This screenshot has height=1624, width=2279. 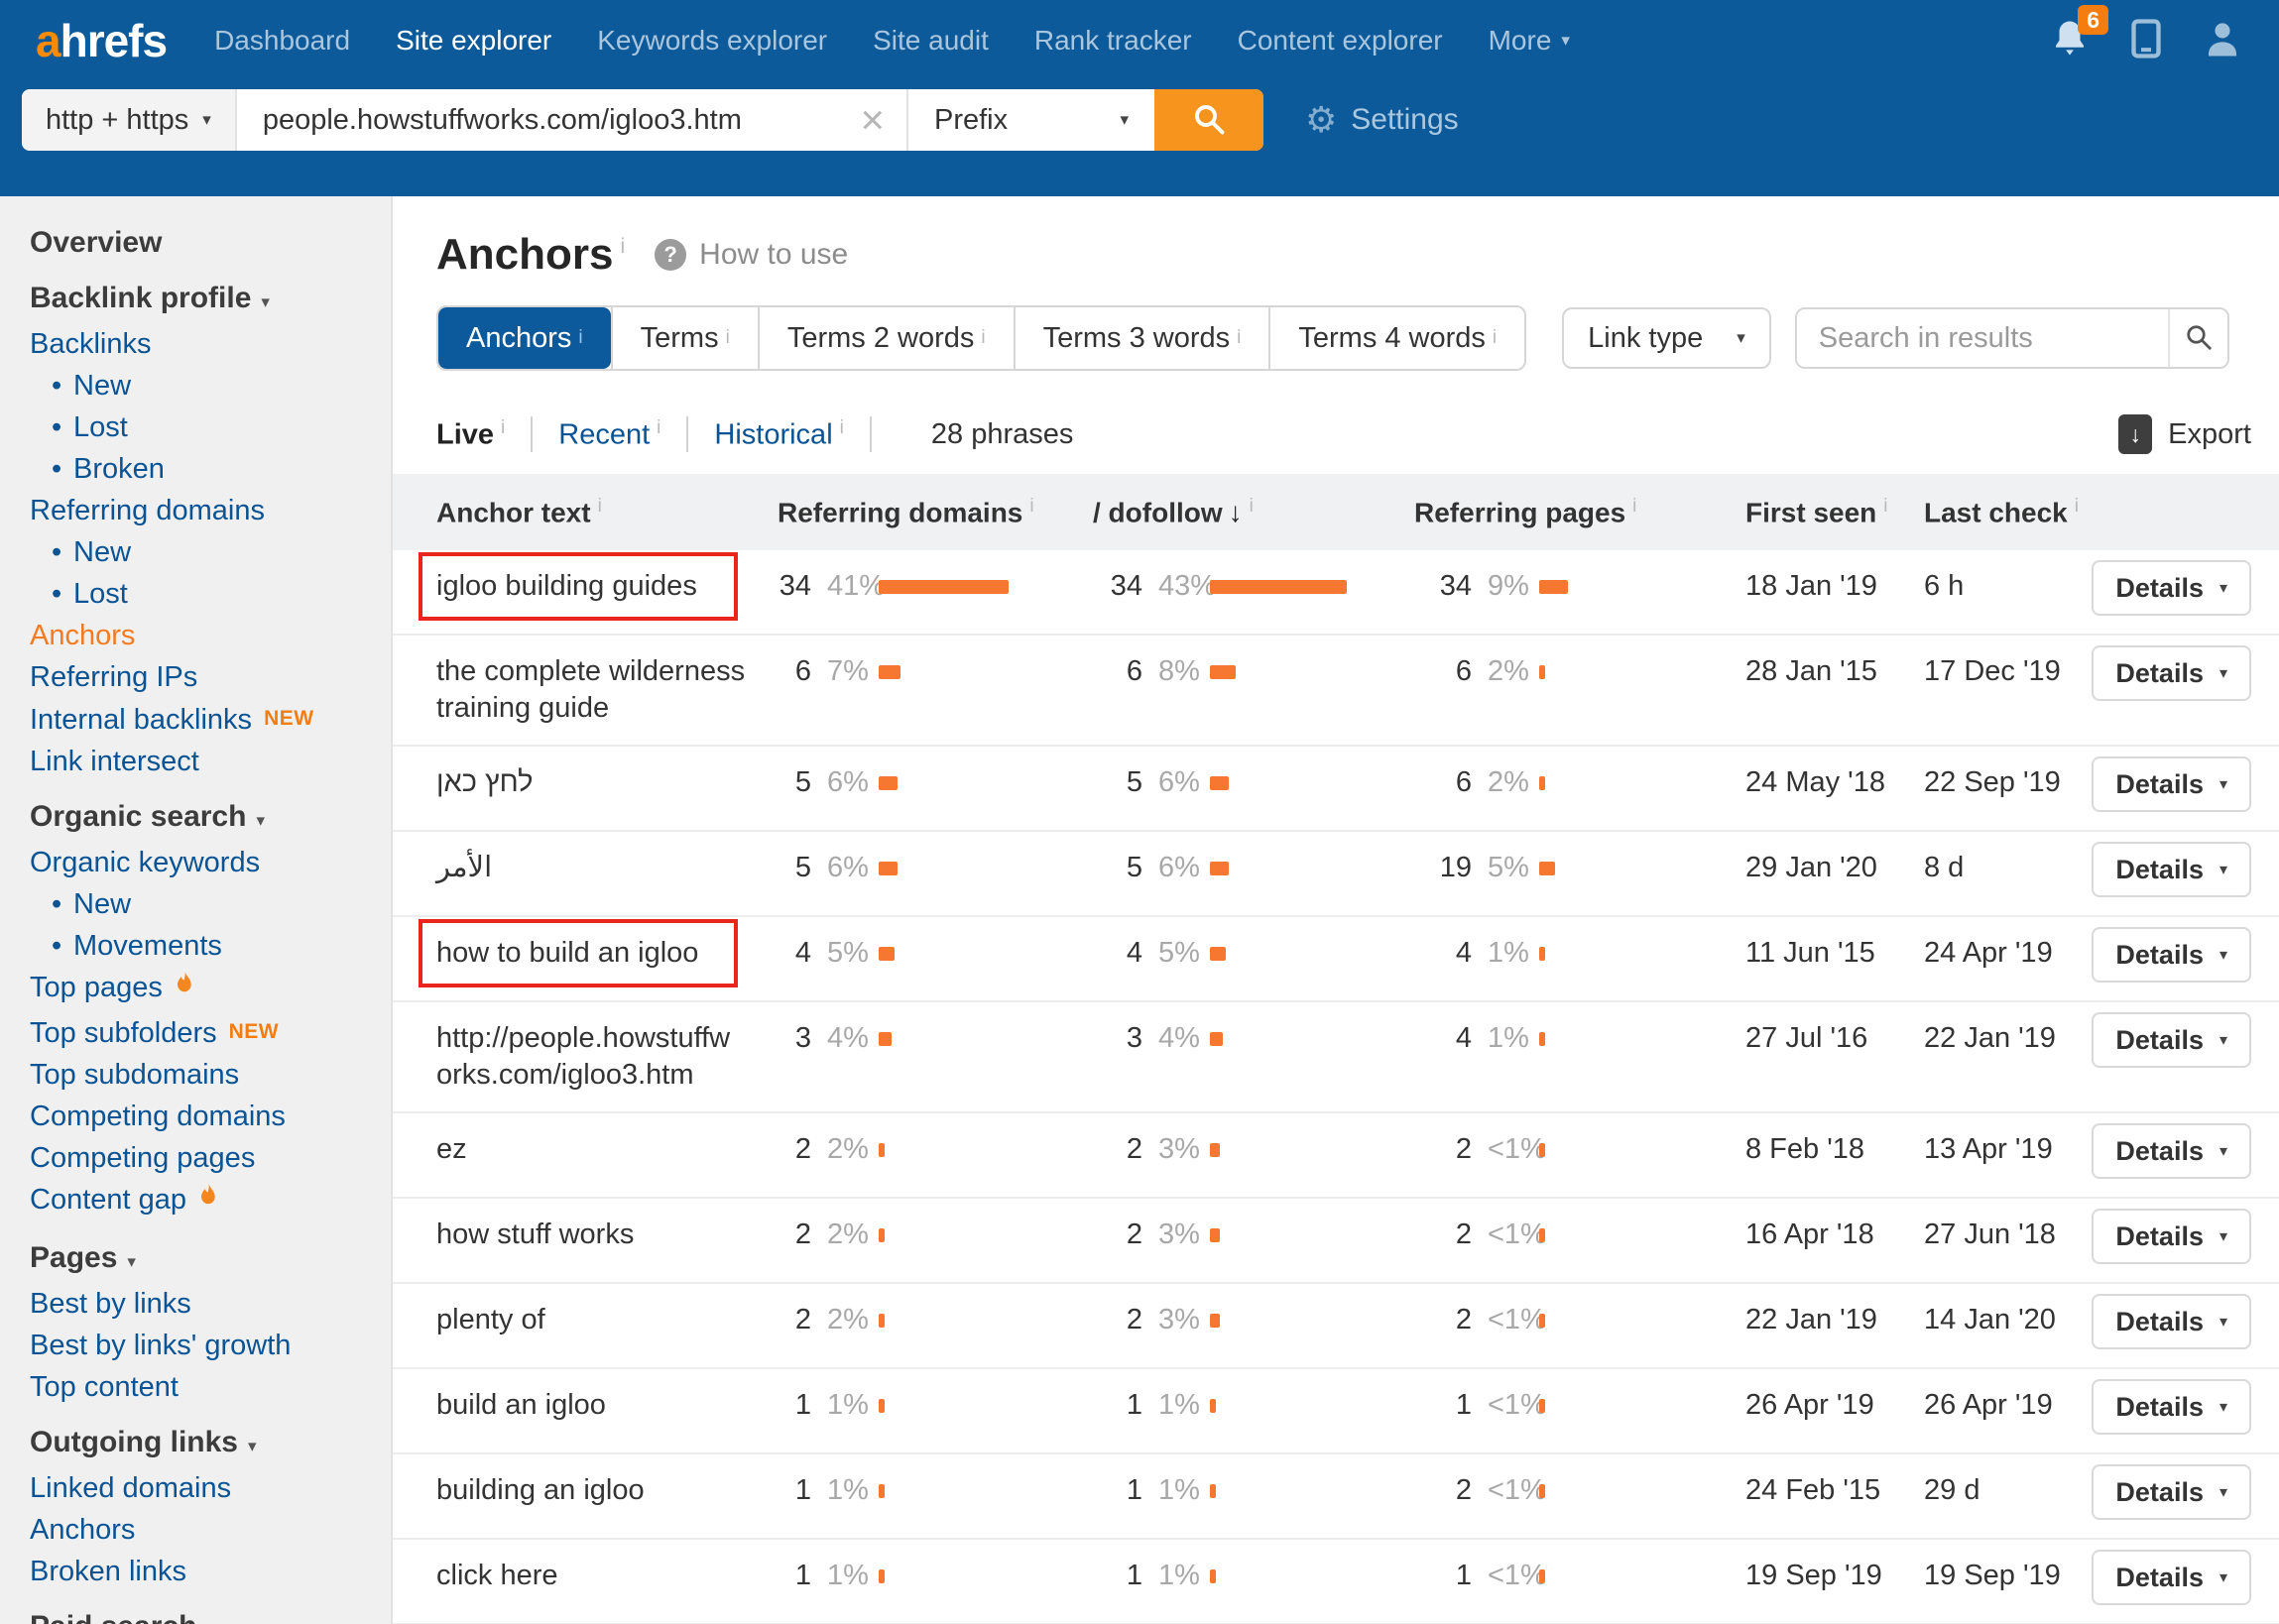 What do you see at coordinates (2222, 41) in the screenshot?
I see `account-button` at bounding box center [2222, 41].